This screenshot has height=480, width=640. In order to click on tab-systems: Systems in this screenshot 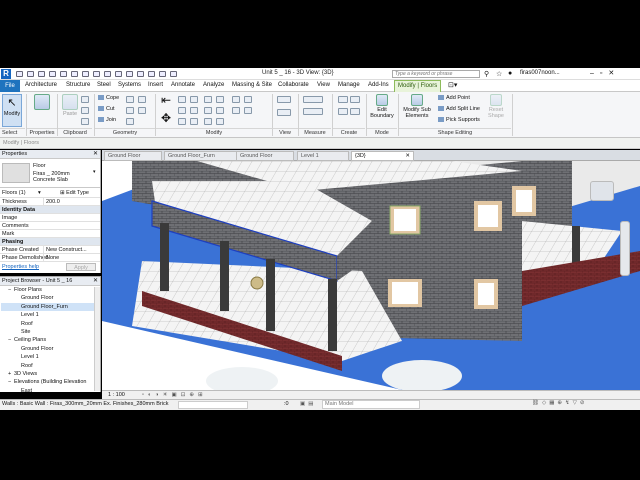, I will do `click(129, 85)`.